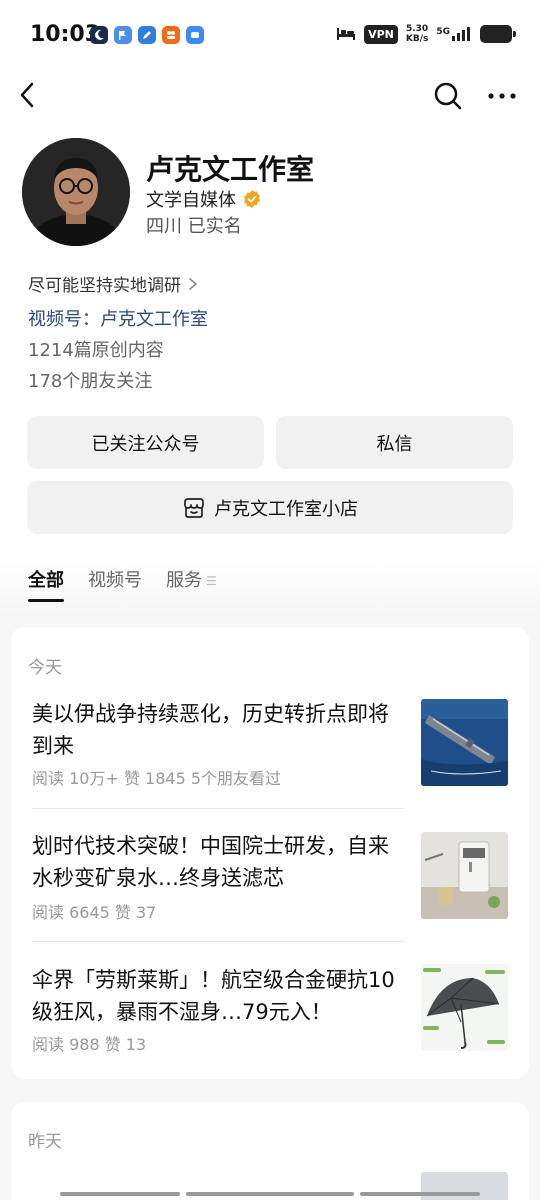 The image size is (540, 1200). I want to click on more-button, so click(502, 96).